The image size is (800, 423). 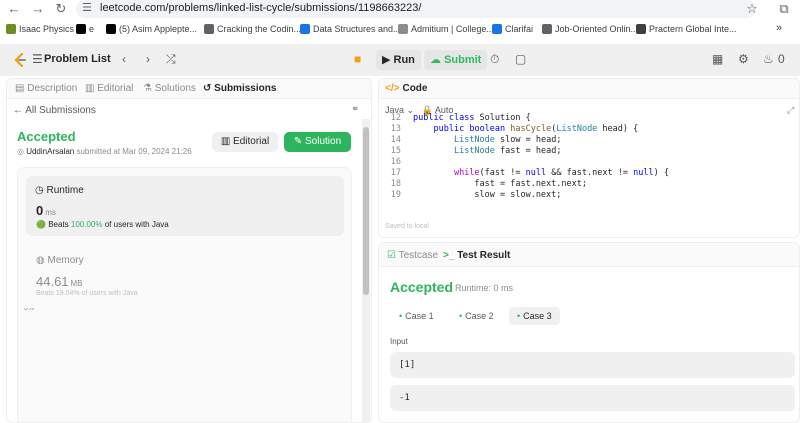 I want to click on prev-problem-icon: ‹, so click(x=124, y=59).